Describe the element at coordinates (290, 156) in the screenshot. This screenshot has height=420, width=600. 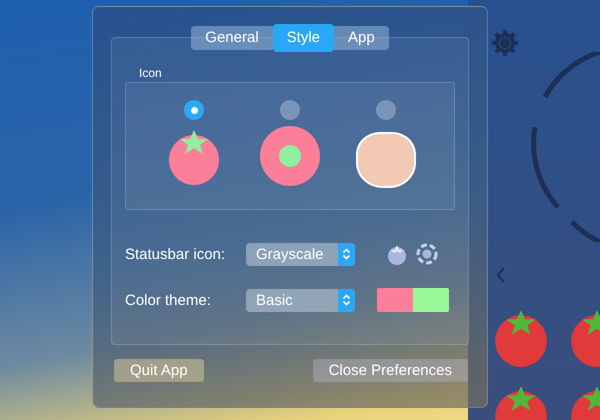
I see `ring-icon` at that location.